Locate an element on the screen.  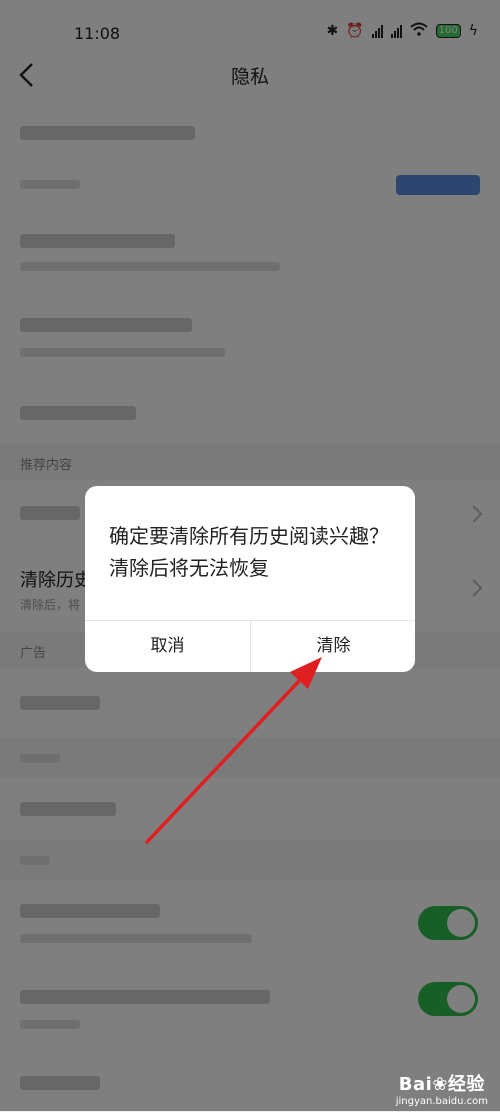
watermark: Bai❀经验 jingyan.baidu.com is located at coordinates (442, 1088).